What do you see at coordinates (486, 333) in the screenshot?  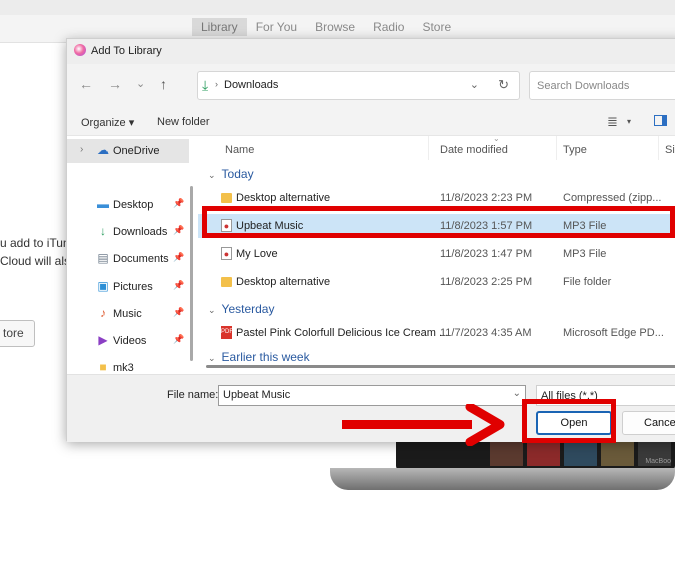 I see `file-date: 11/7/2023 4:35 AM` at bounding box center [486, 333].